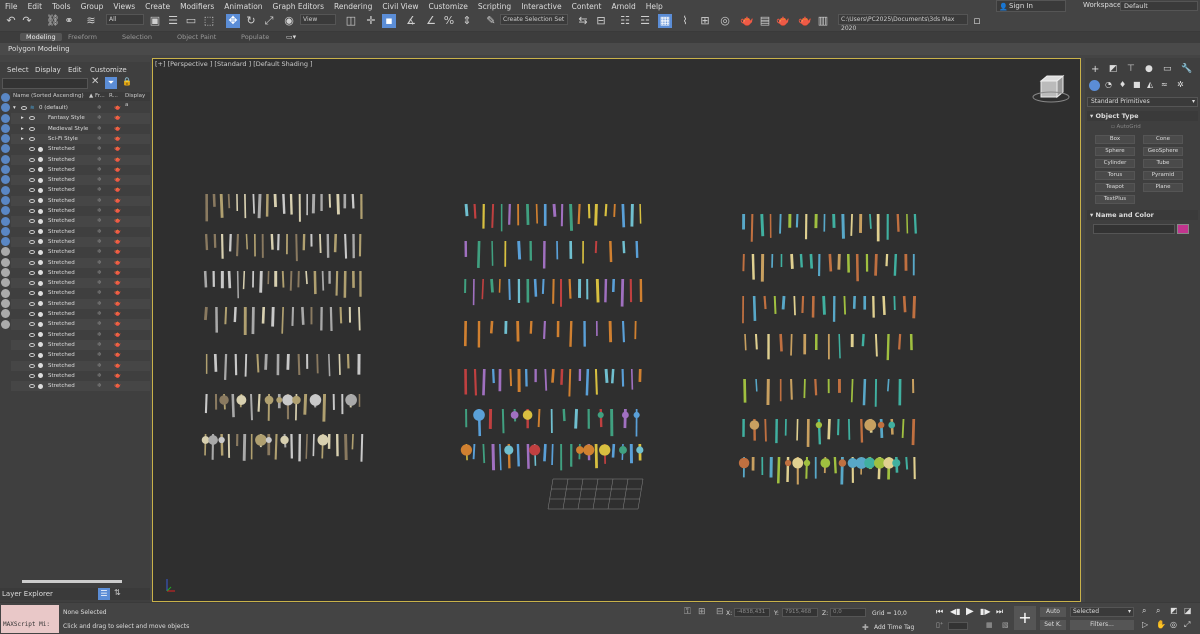 This screenshot has height=634, width=1200. I want to click on menu-edit: Edit, so click(35, 6).